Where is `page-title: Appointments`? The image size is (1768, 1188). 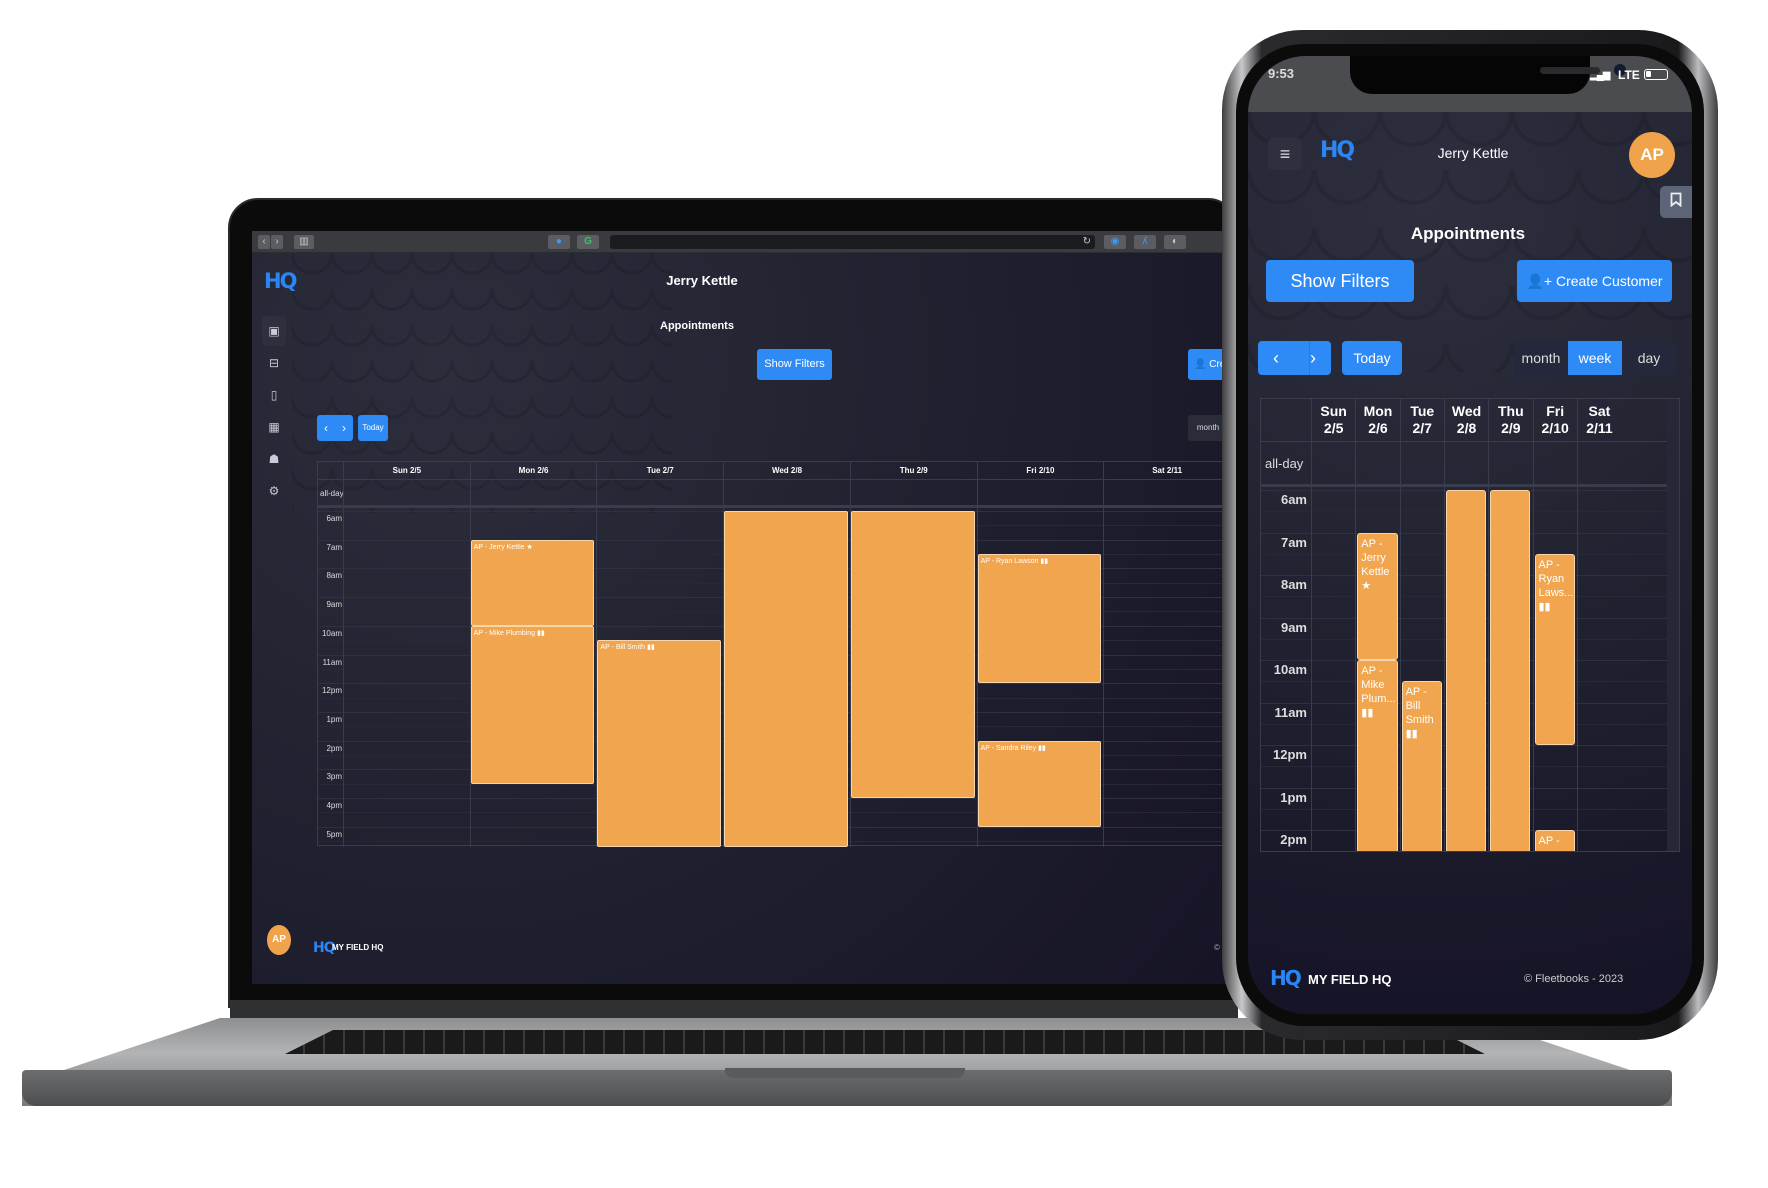
page-title: Appointments is located at coordinates (697, 326).